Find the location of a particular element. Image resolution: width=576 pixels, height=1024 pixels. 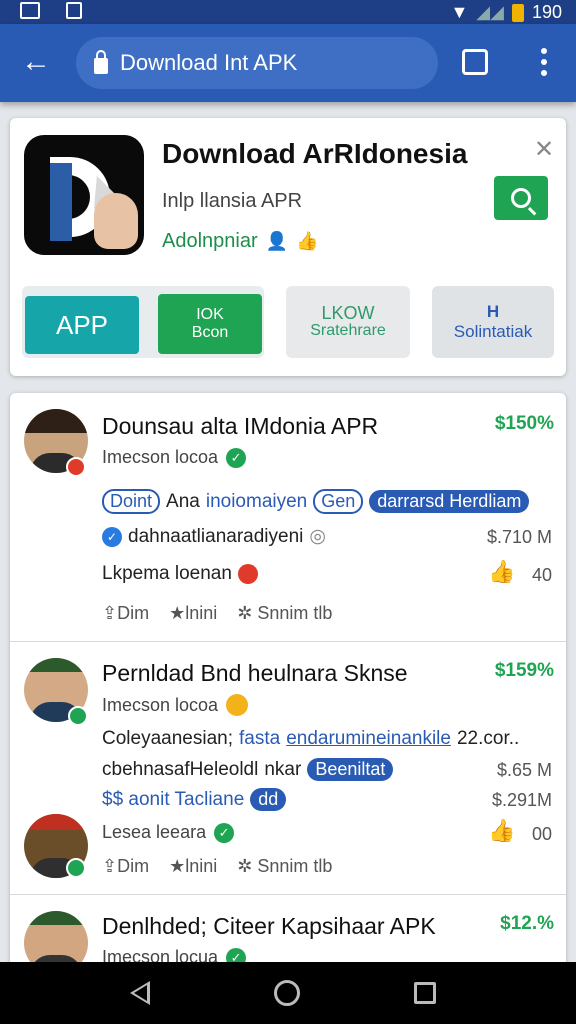

check-icon: ✓ is located at coordinates (112, 536).